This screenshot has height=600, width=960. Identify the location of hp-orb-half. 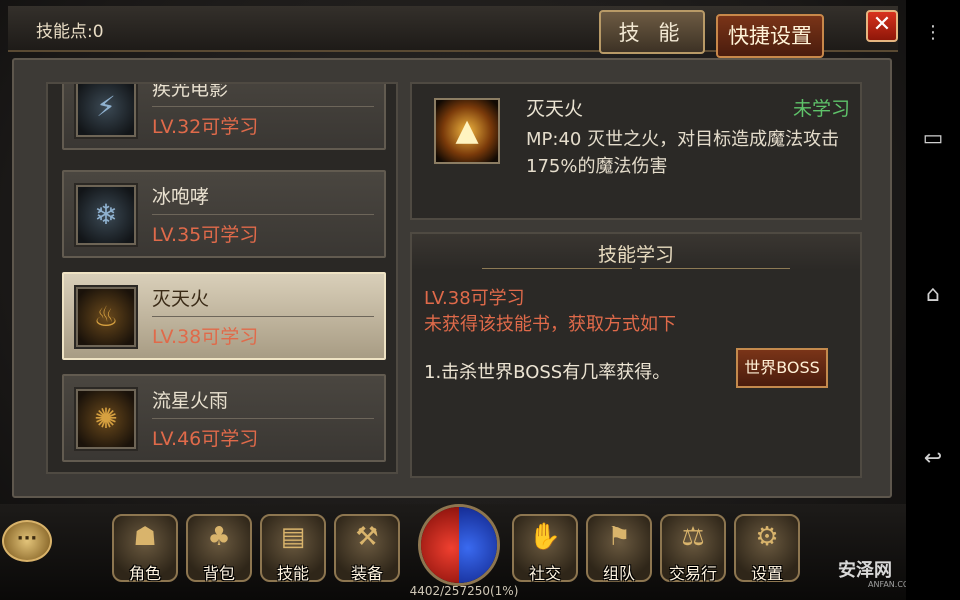
(440, 545).